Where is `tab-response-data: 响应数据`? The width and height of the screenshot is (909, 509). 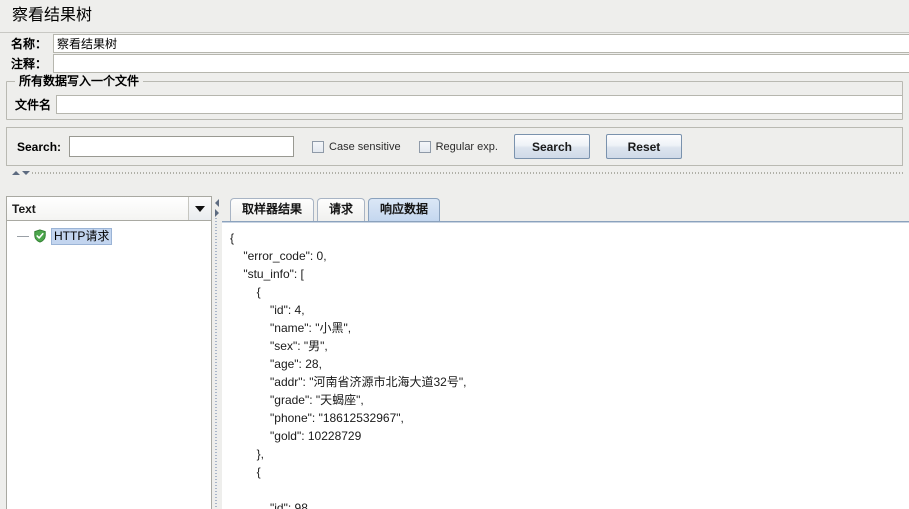 tab-response-data: 响应数据 is located at coordinates (404, 209).